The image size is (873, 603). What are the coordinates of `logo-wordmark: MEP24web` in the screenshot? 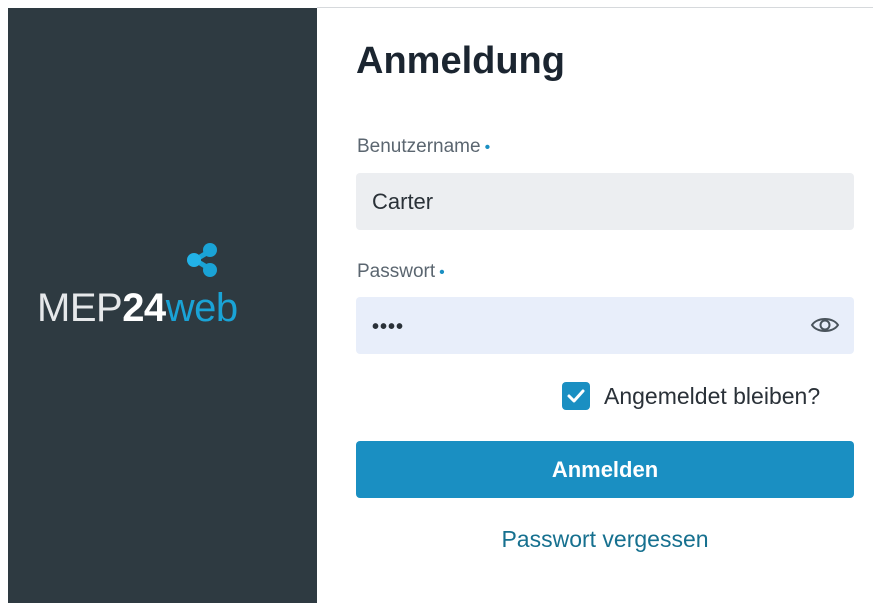 It's located at (137, 308).